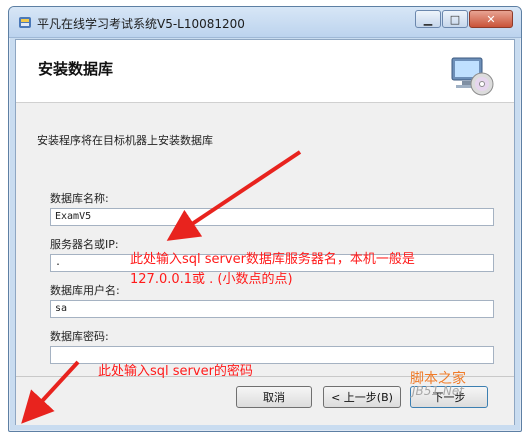 The height and width of the screenshot is (439, 528). Describe the element at coordinates (25, 22) in the screenshot. I see `app-shield-icon` at that location.